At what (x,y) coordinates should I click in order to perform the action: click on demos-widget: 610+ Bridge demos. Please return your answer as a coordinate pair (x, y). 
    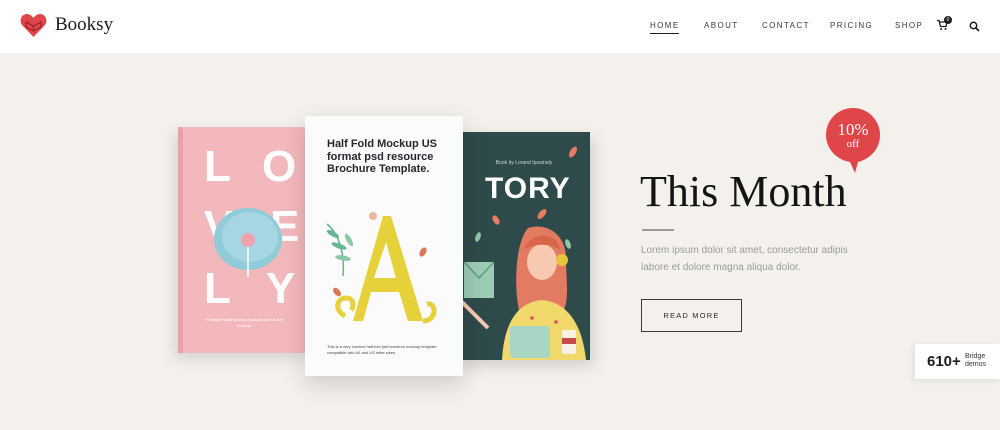
    Looking at the image, I should click on (957, 361).